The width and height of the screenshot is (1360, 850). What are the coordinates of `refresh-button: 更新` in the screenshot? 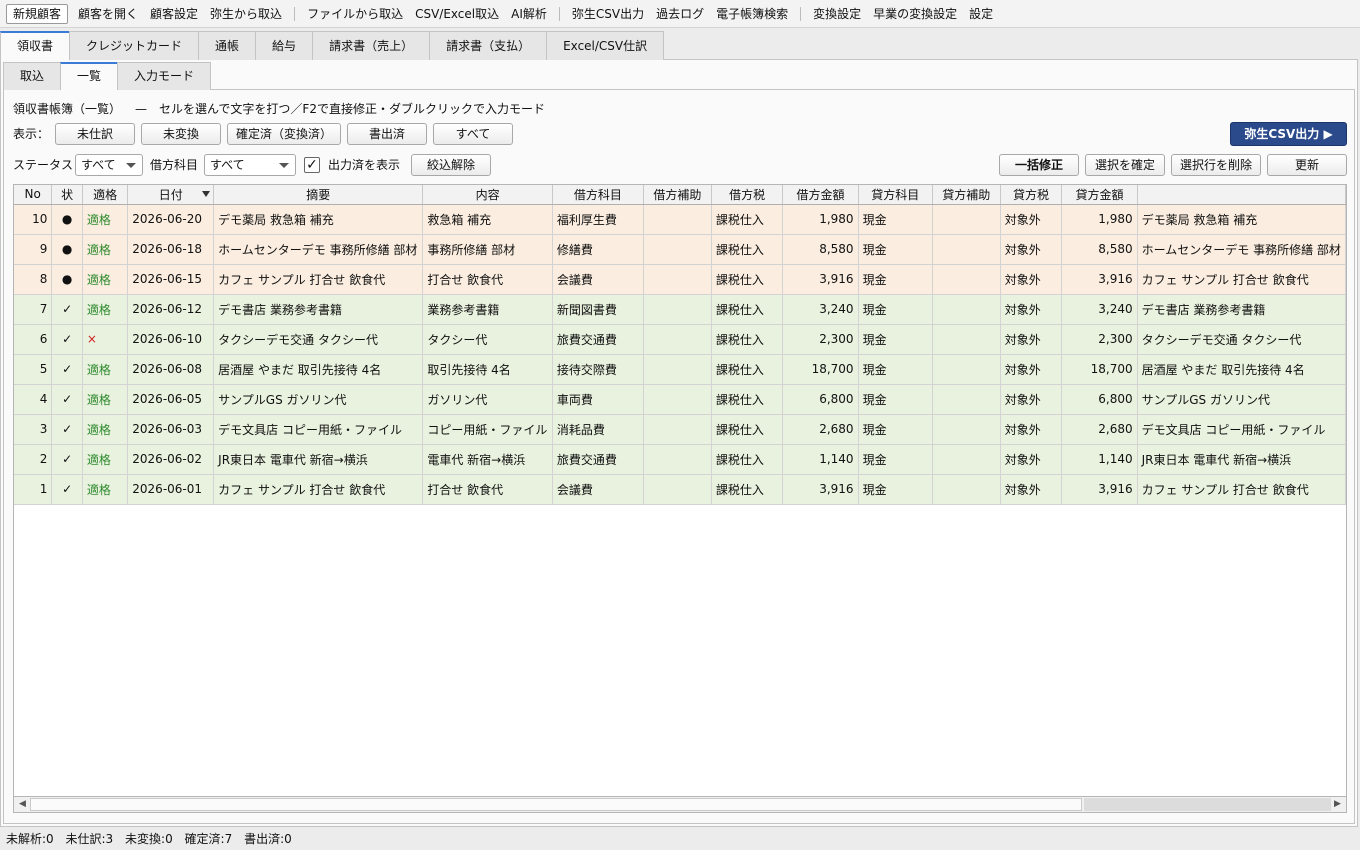 It's located at (1307, 165).